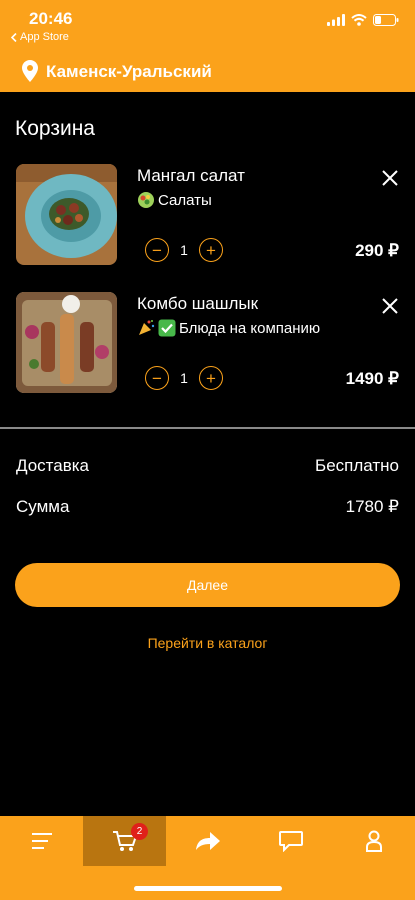 This screenshot has width=415, height=900. What do you see at coordinates (357, 465) in the screenshot?
I see `delivery-value: Бесплатно` at bounding box center [357, 465].